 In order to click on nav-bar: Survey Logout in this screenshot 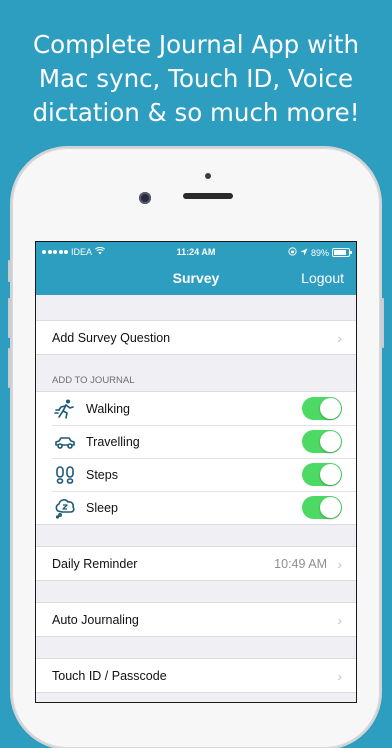, I will do `click(196, 278)`.